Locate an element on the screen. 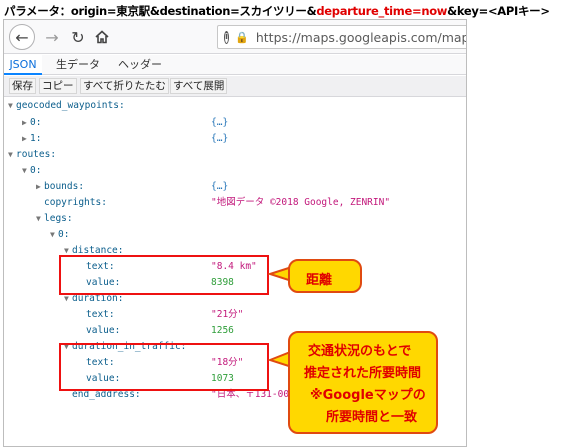 The image size is (561, 448). viewer-tabs: JSON 生データ ヘッダー is located at coordinates (235, 65).